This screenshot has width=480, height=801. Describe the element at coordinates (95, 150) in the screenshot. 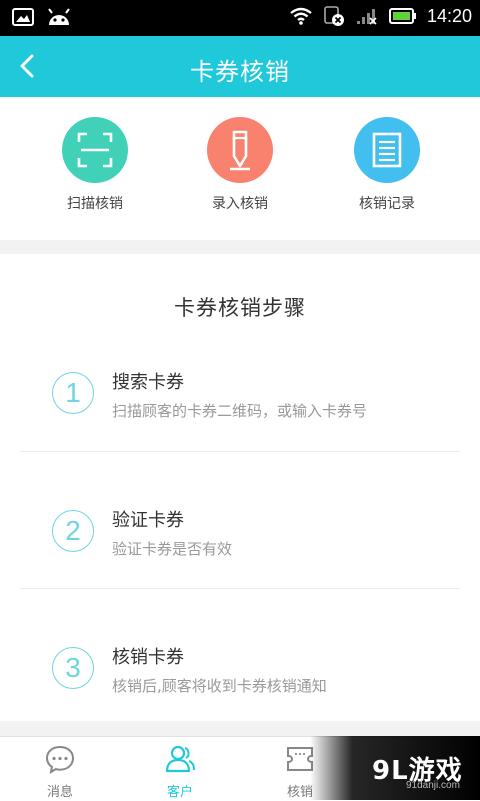

I see `scan-icon` at that location.